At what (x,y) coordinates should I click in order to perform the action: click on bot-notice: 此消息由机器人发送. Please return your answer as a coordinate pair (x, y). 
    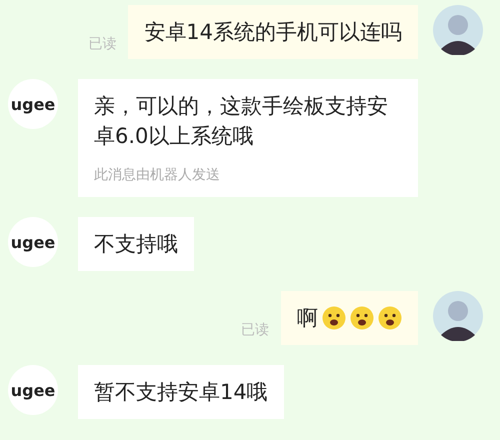
    Looking at the image, I should click on (157, 175).